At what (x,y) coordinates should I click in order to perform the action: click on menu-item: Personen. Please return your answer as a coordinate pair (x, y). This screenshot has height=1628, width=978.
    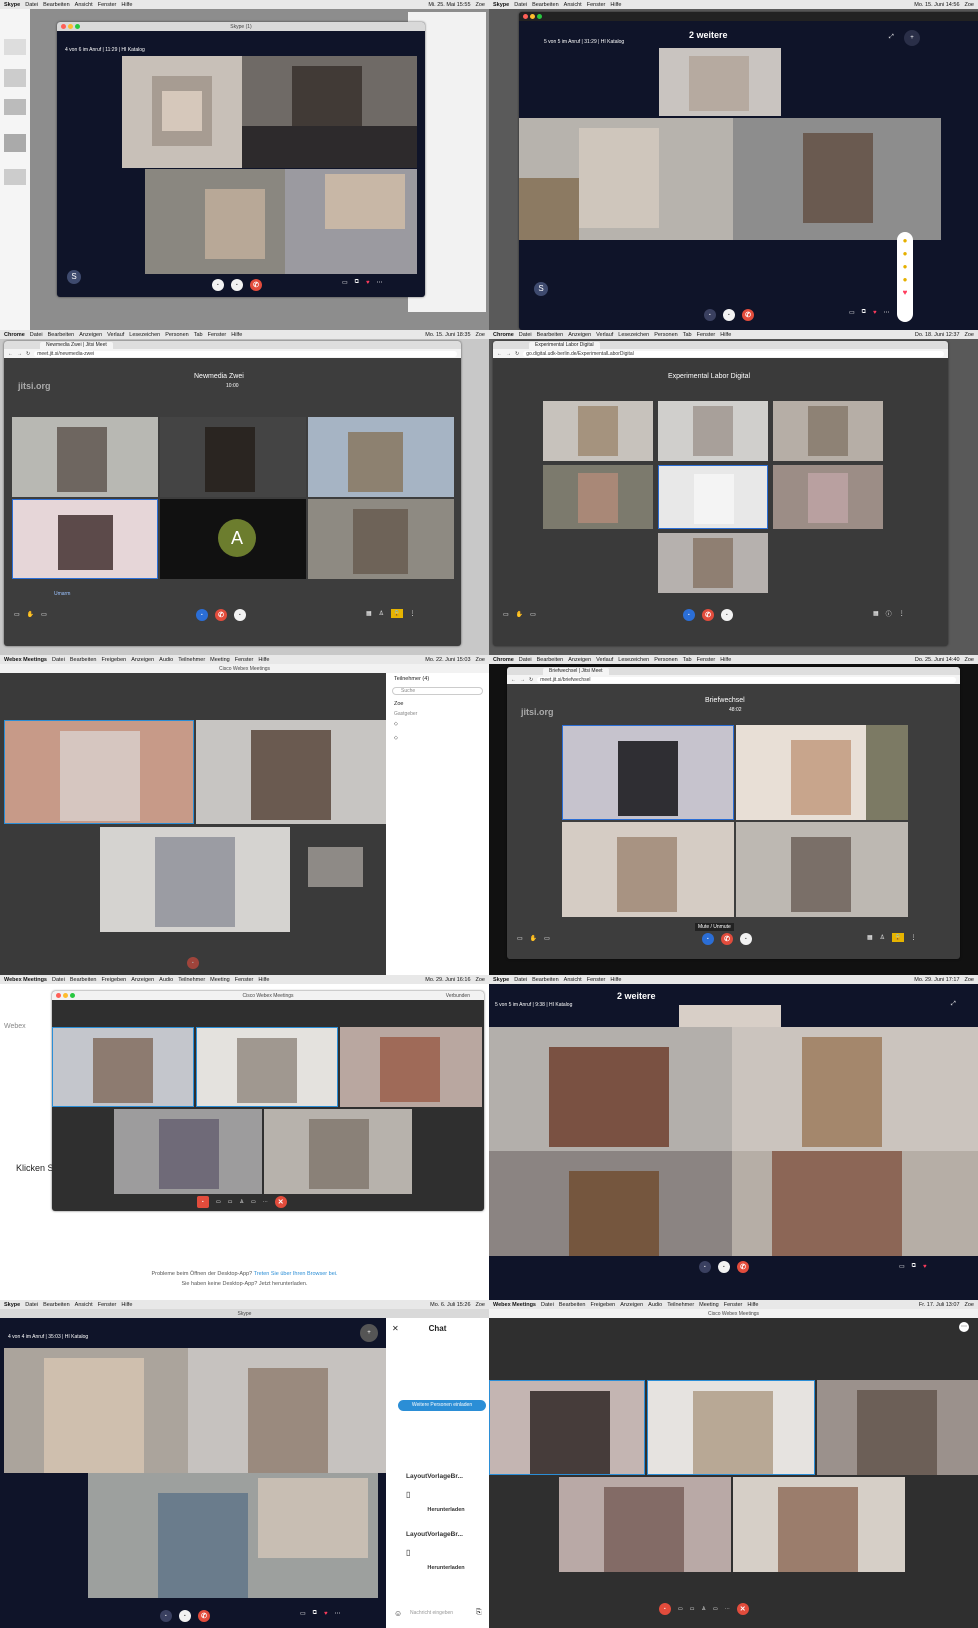
    Looking at the image, I should click on (177, 335).